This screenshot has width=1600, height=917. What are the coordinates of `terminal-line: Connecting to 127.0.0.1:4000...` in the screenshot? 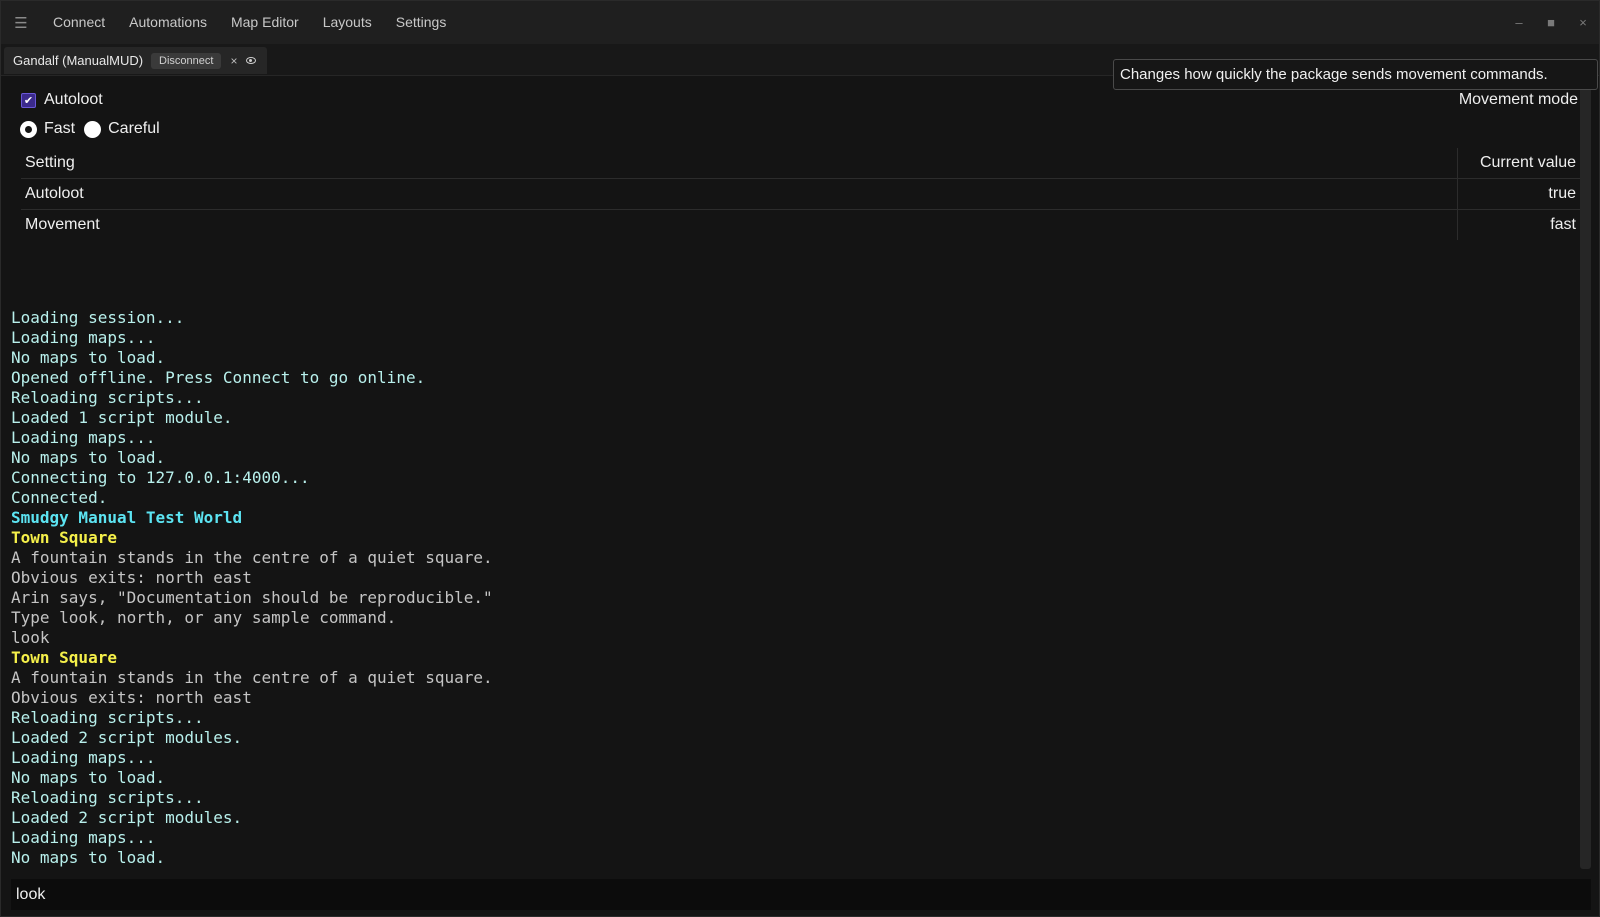 It's located at (160, 477).